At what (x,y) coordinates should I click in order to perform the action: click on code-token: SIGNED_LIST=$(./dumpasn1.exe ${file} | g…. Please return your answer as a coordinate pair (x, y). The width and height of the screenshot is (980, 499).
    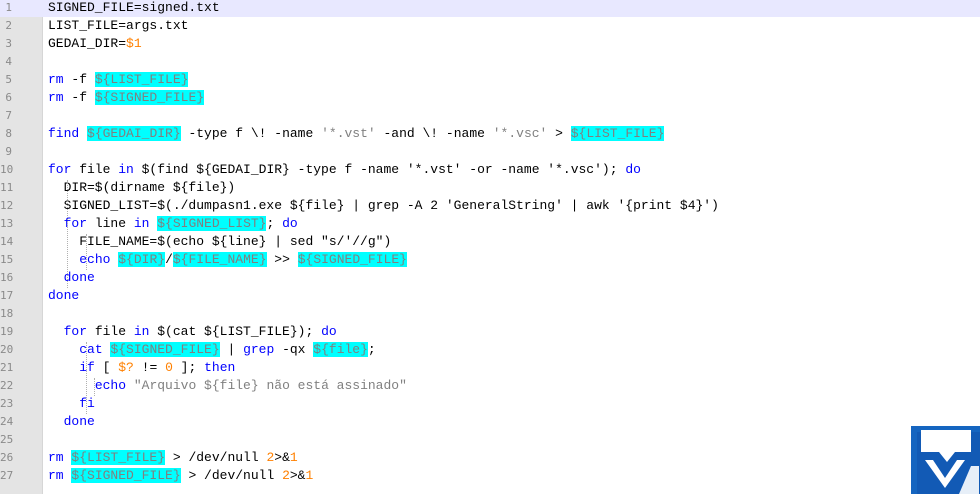
    Looking at the image, I should click on (383, 205).